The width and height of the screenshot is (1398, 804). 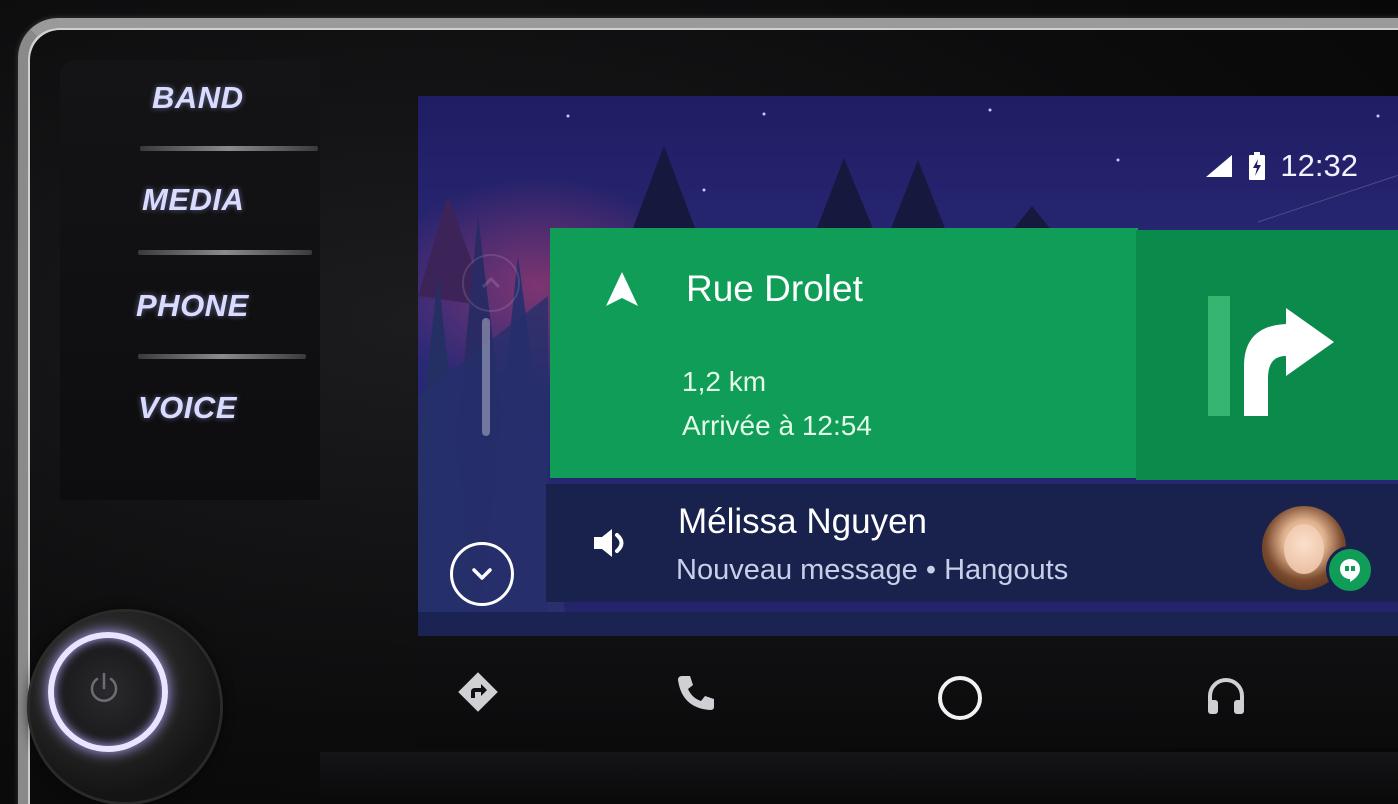 I want to click on scroll-down-button, so click(x=482, y=574).